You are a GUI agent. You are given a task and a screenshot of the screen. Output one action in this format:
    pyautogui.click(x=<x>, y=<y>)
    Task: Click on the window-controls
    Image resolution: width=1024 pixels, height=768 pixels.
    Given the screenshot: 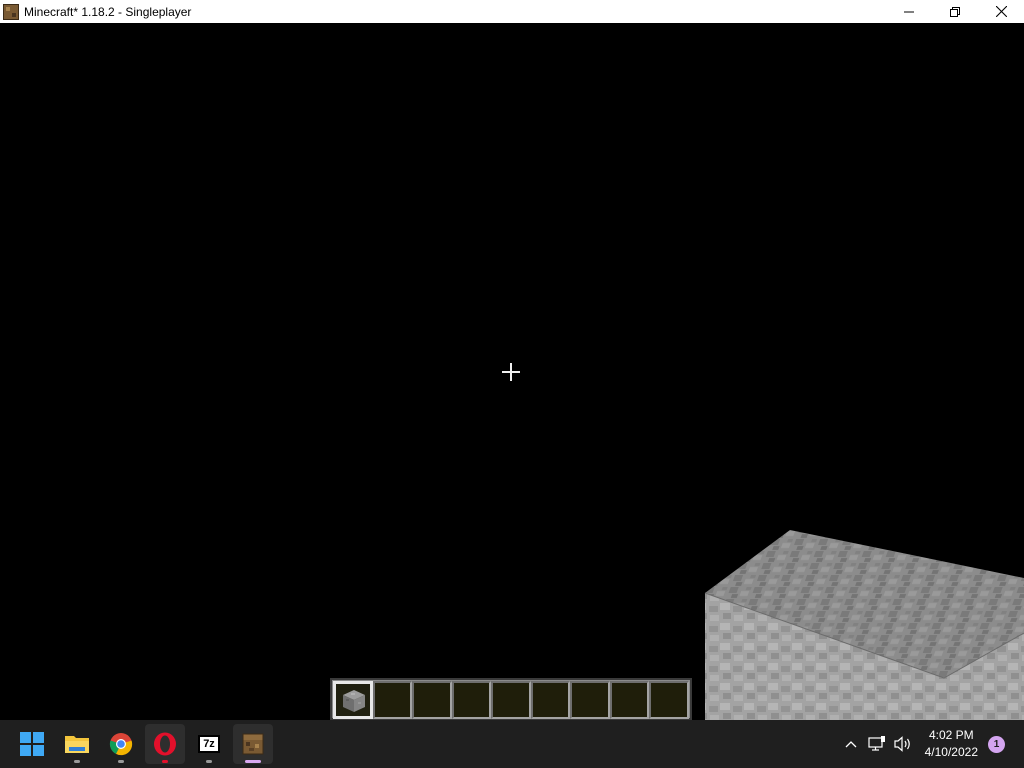 What is the action you would take?
    pyautogui.click(x=955, y=11)
    